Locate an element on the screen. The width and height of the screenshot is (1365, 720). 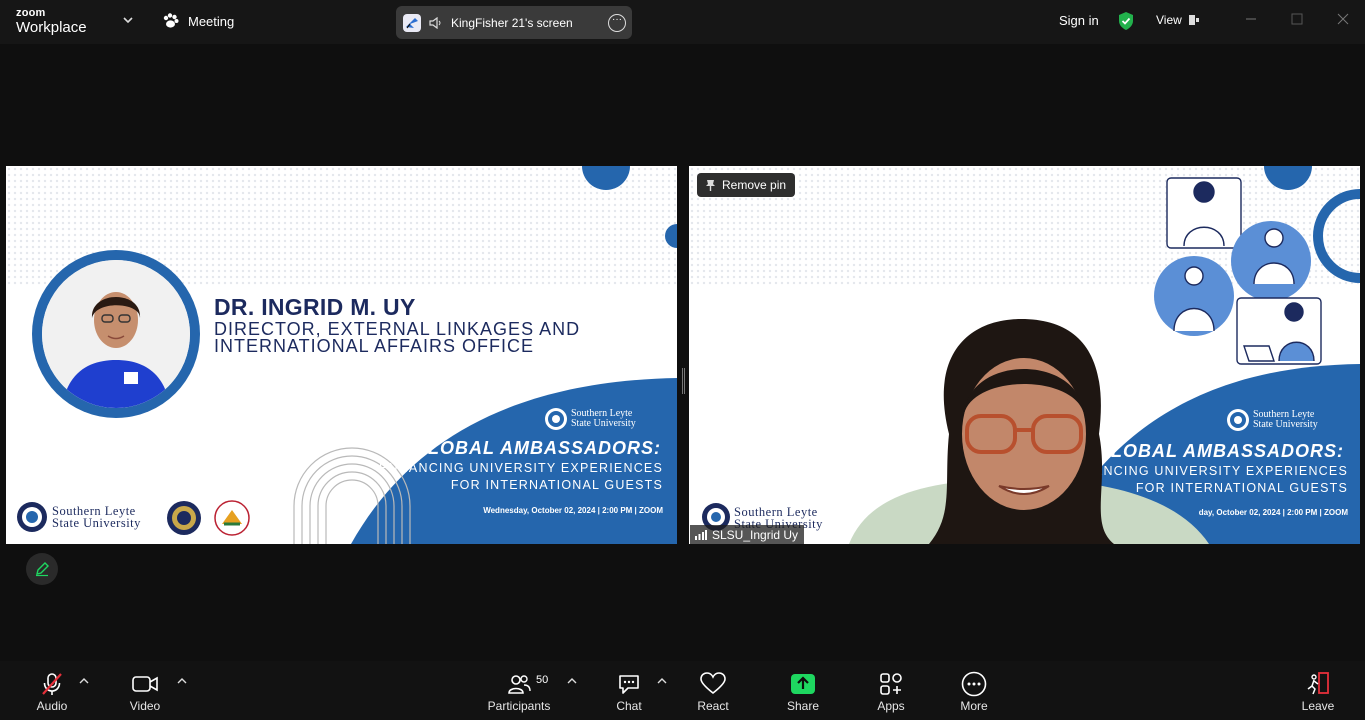
chat-button: Chat is located at coordinates (629, 690).